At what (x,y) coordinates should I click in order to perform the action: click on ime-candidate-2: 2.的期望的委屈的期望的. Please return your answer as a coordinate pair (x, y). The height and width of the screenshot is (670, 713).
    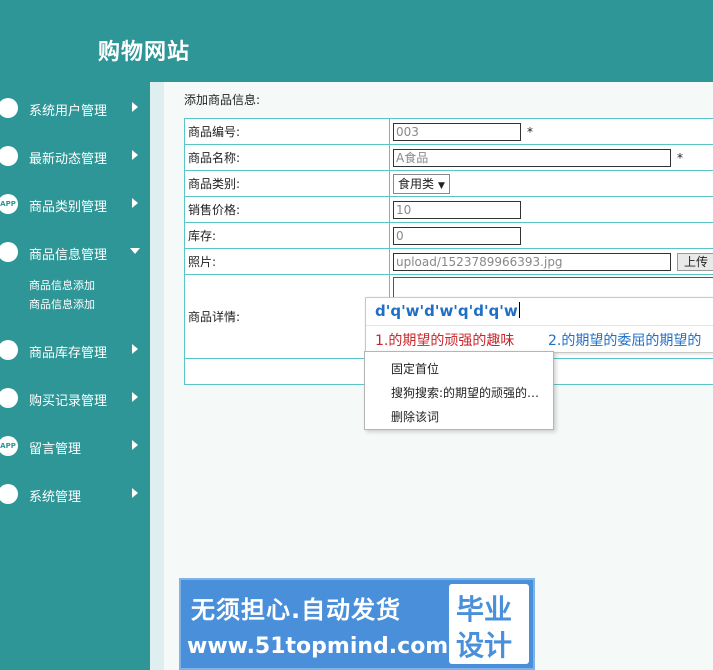
    Looking at the image, I should click on (624, 340).